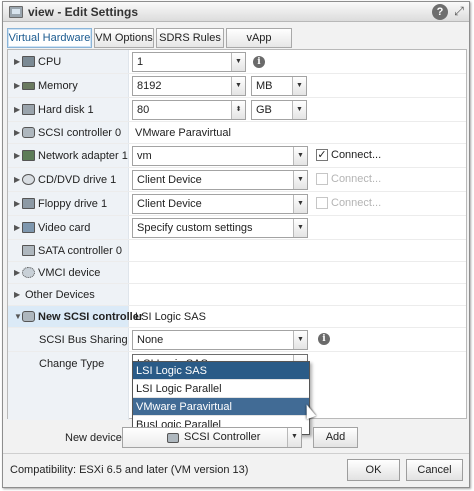 This screenshot has width=474, height=491. Describe the element at coordinates (77, 180) in the screenshot. I see `cd-dvd-label: CD/DVD drive 1` at that location.